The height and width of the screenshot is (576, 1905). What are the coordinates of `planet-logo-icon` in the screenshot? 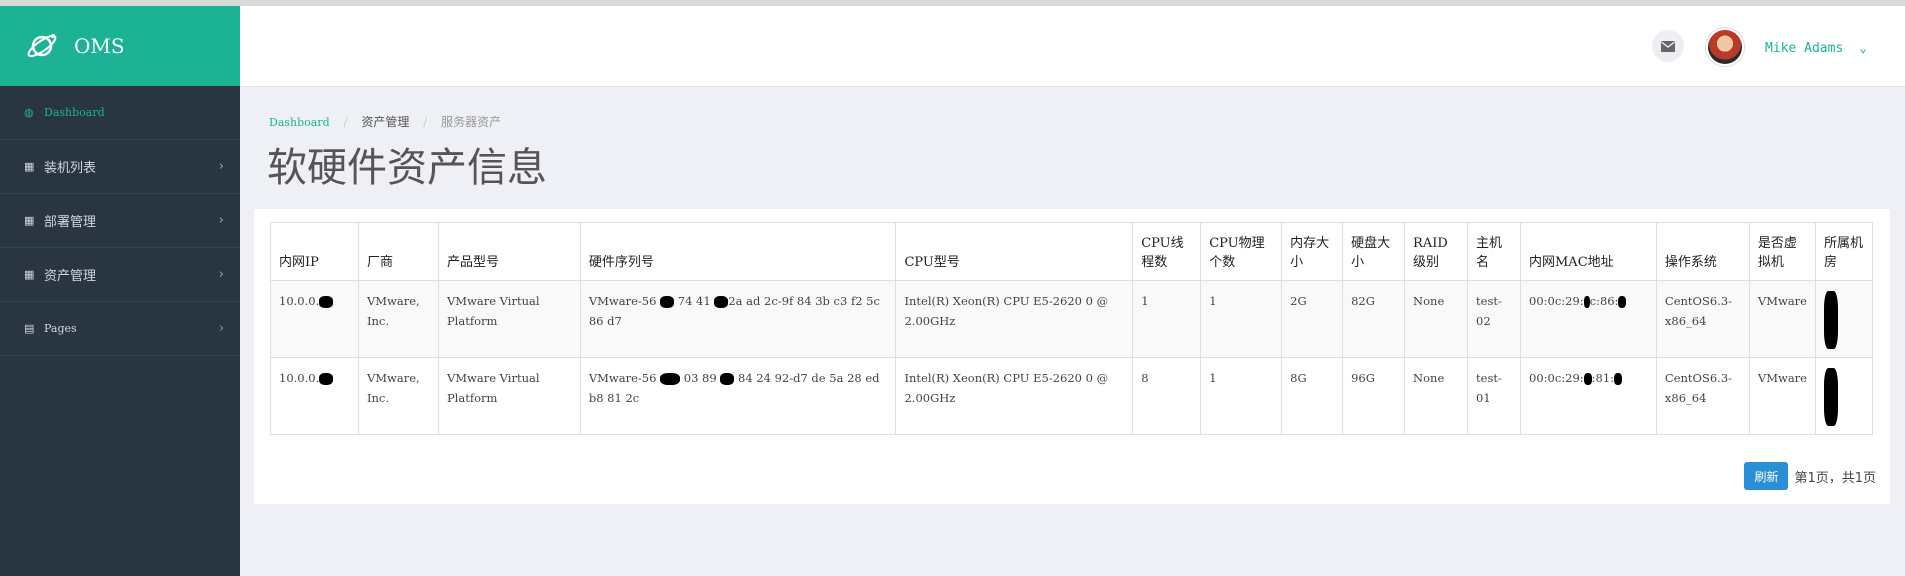 It's located at (42, 46).